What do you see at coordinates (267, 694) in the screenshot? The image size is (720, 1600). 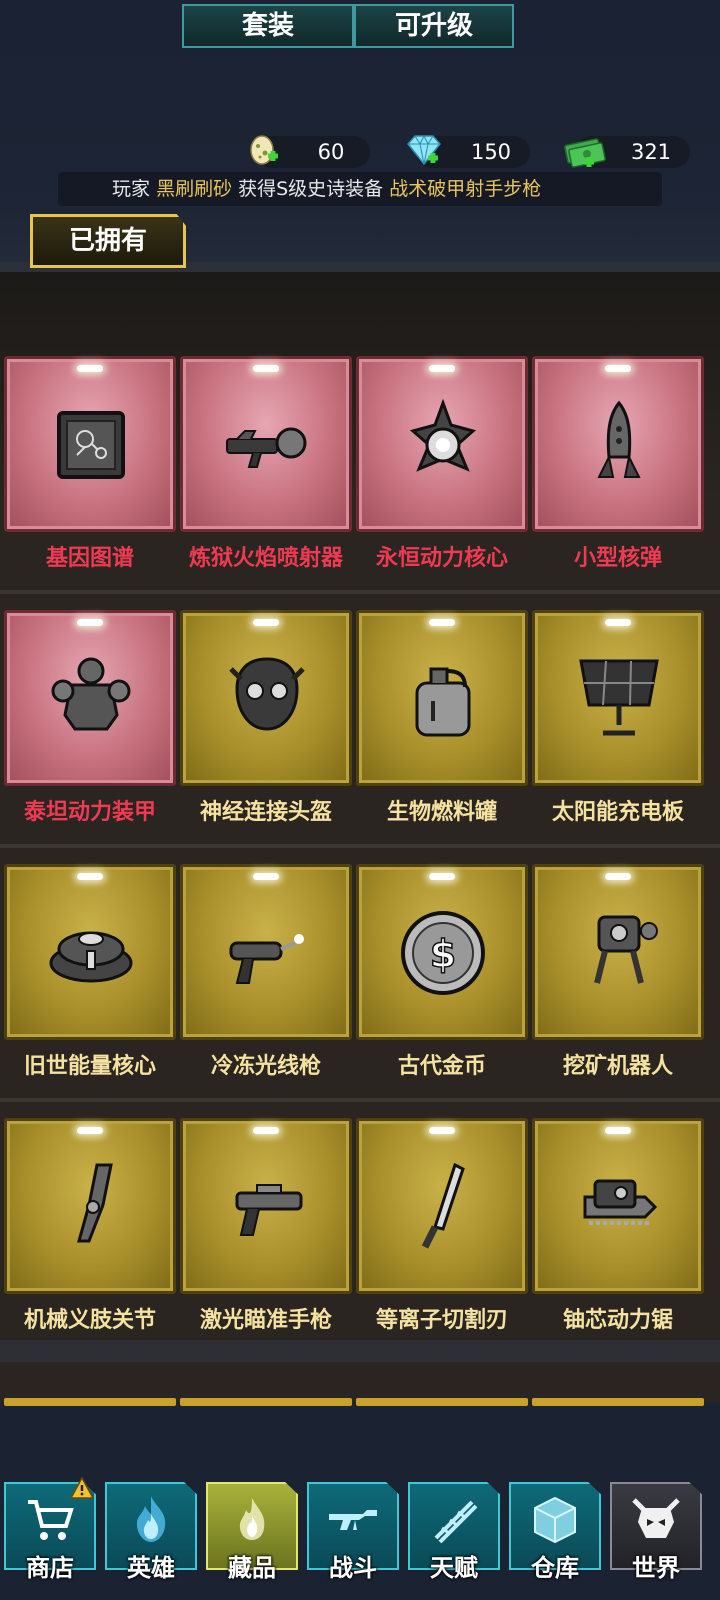 I see `neural-helmet-icon` at bounding box center [267, 694].